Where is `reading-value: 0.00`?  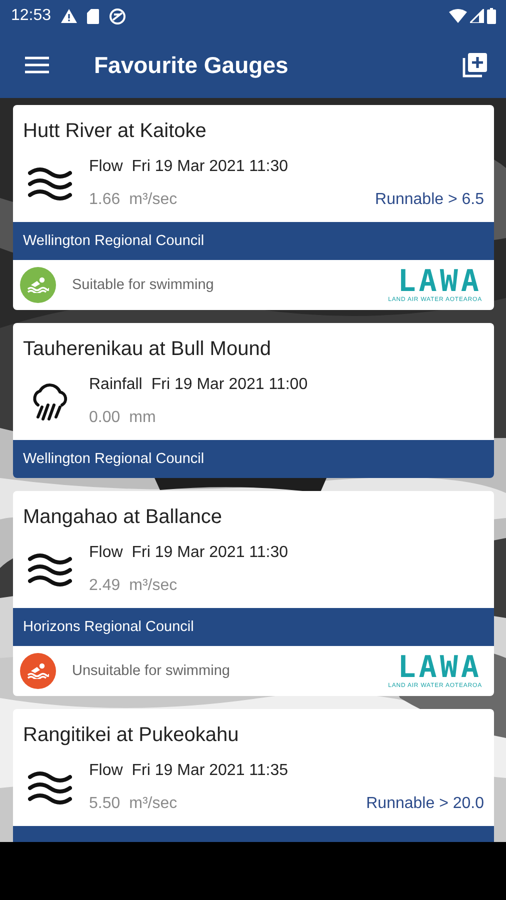
reading-value: 0.00 is located at coordinates (104, 418).